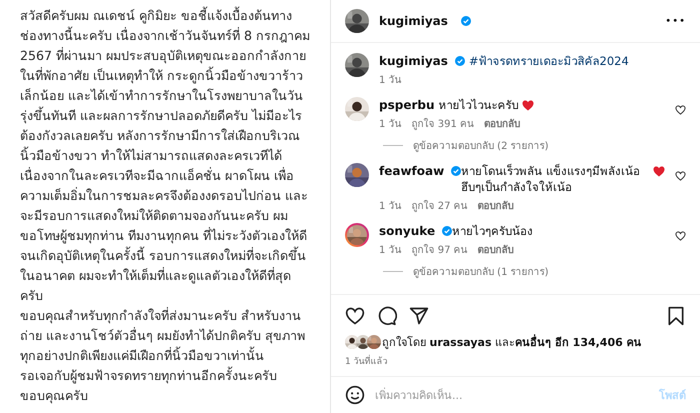  I want to click on view-replies-link: ดูข้อความตอบกลับ (2 รายการ), so click(481, 145).